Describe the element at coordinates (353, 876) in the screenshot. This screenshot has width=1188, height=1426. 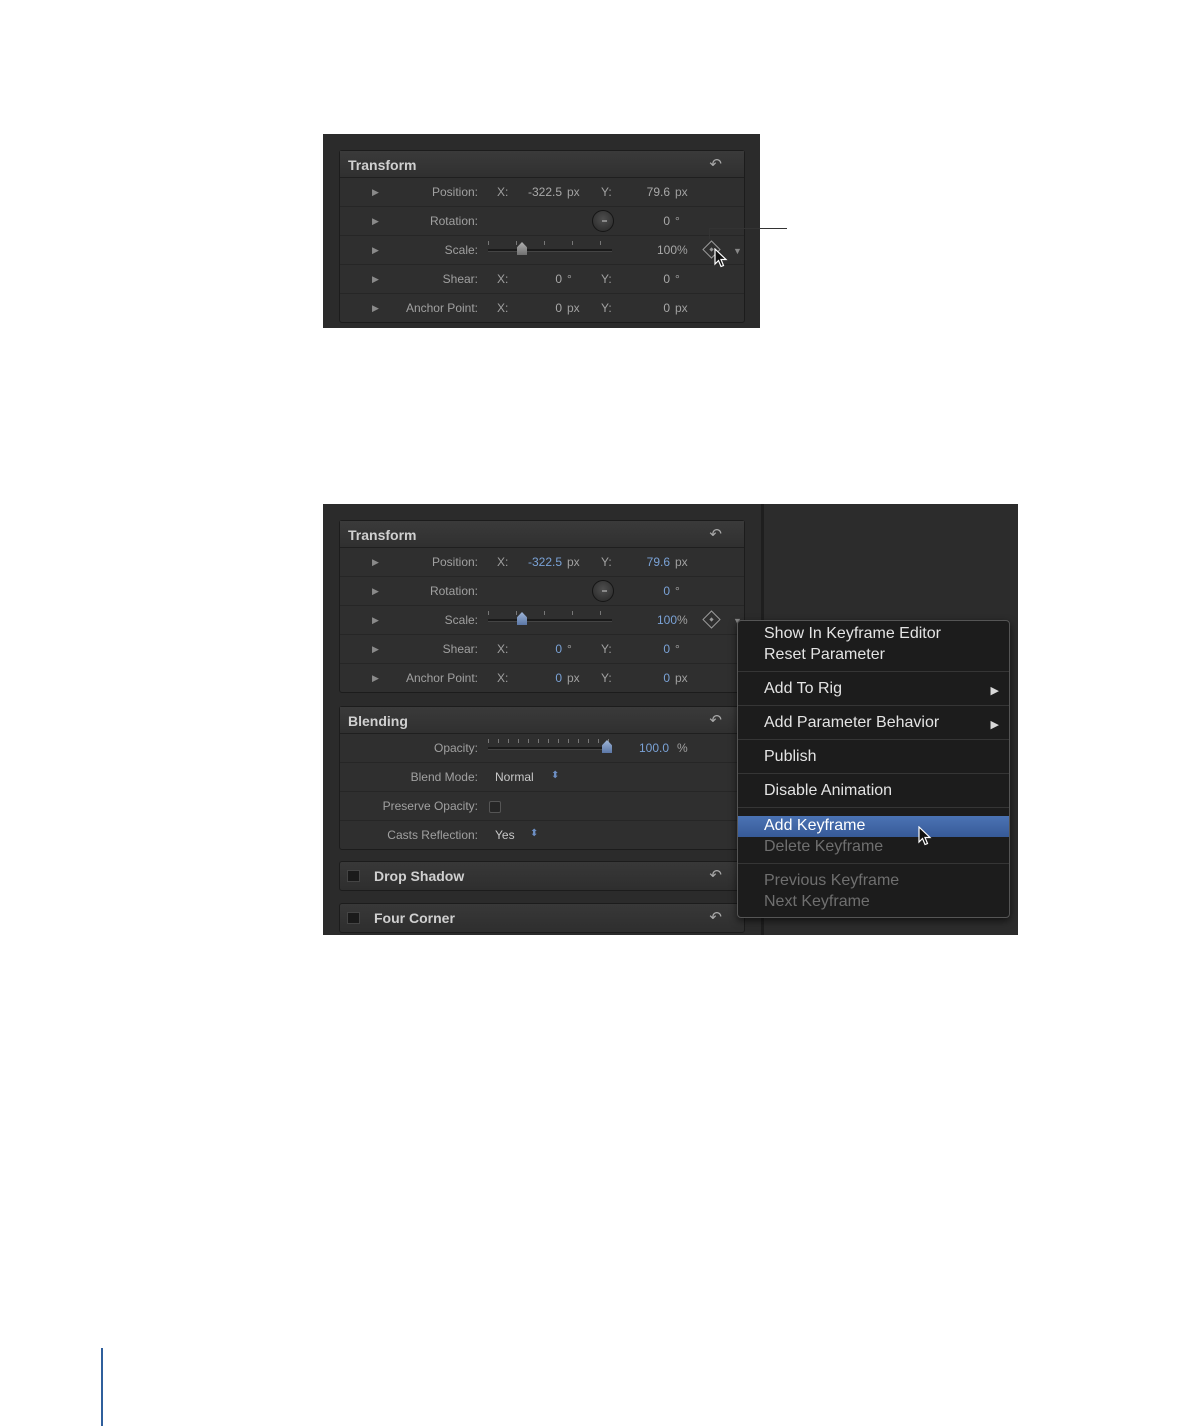
I see `drop-shadow-enable-checkbox` at that location.